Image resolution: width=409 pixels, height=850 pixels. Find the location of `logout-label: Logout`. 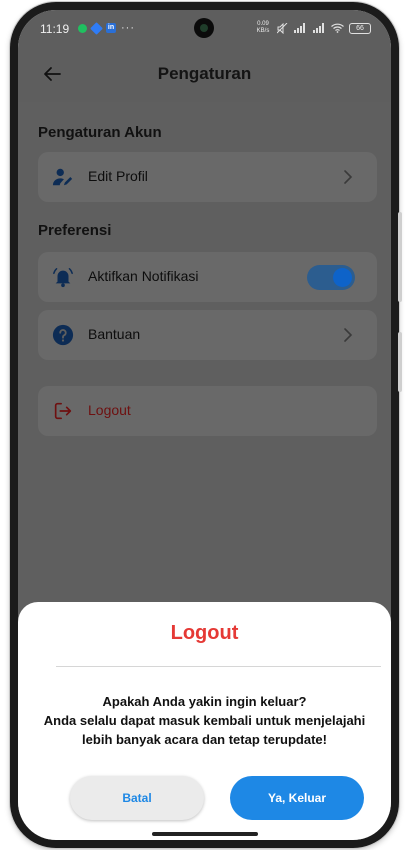

logout-label: Logout is located at coordinates (109, 410).